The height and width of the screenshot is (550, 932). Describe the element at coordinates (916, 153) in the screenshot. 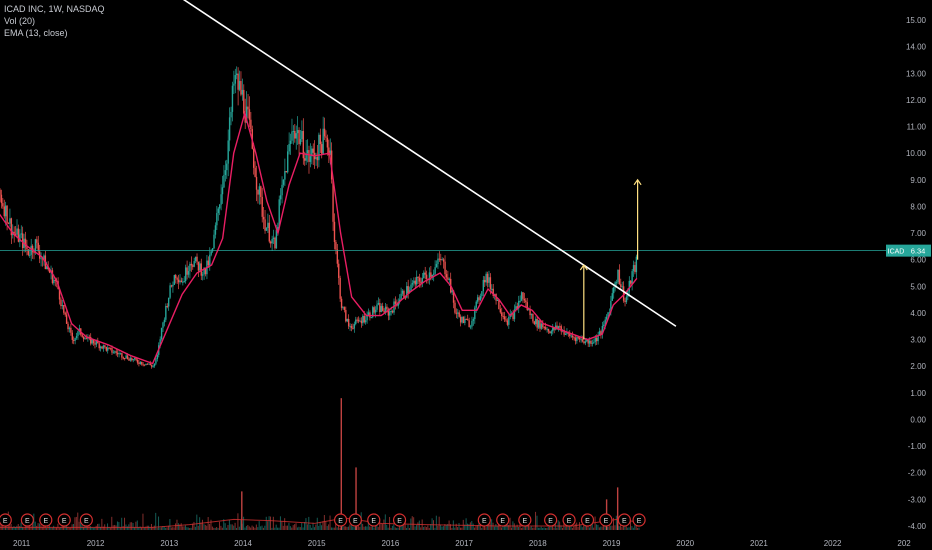

I see `y-tick-label: 10.00` at that location.